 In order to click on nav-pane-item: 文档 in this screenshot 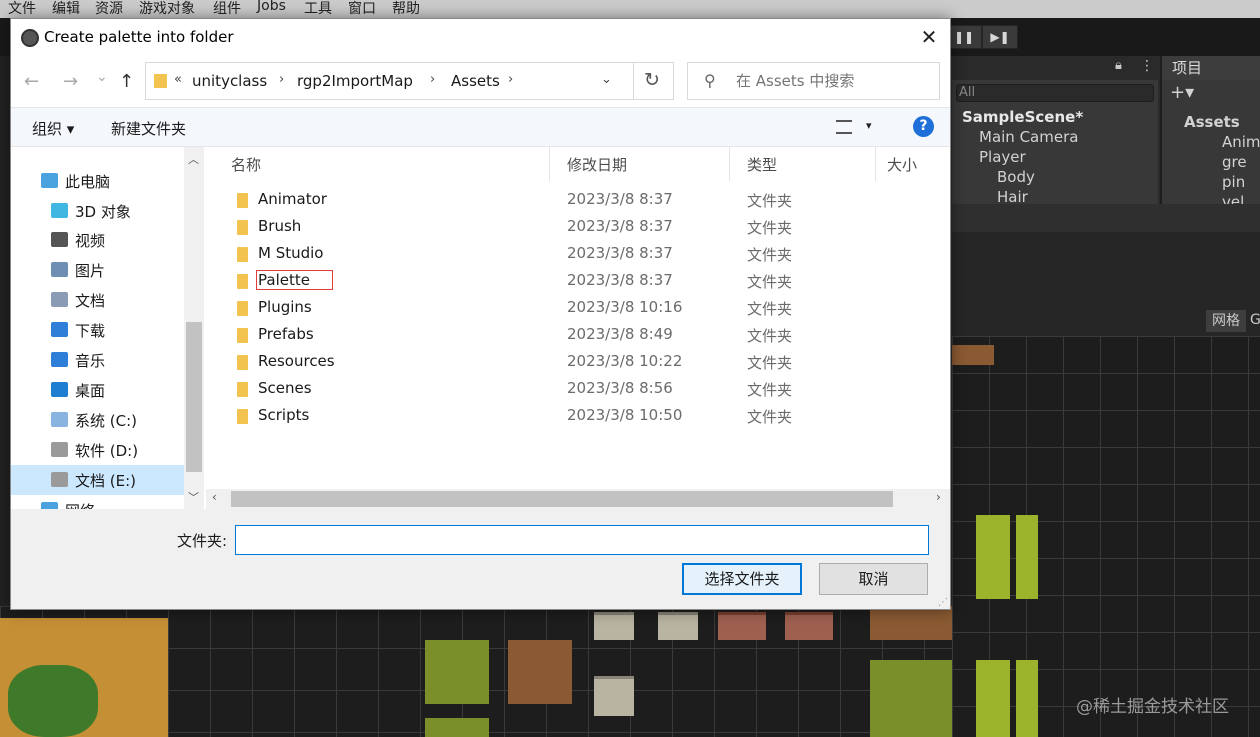, I will do `click(97, 300)`.